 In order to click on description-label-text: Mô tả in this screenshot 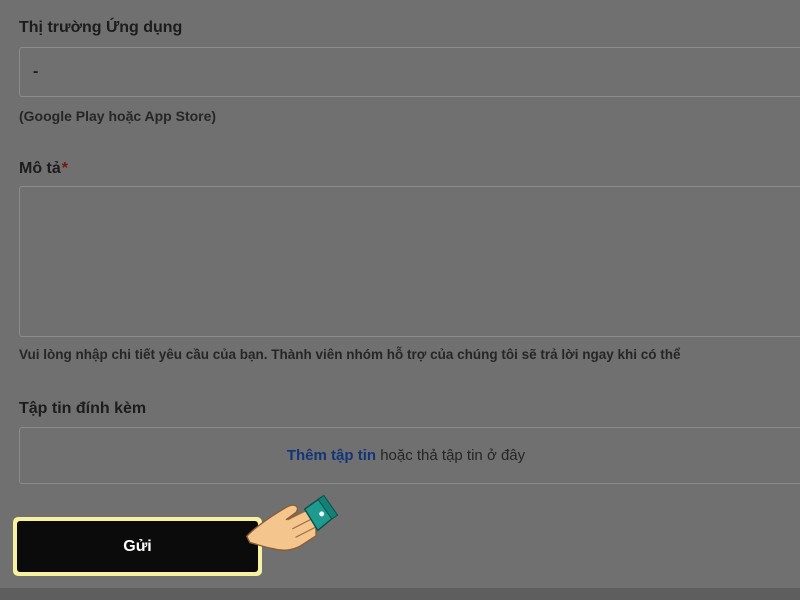, I will do `click(40, 168)`.